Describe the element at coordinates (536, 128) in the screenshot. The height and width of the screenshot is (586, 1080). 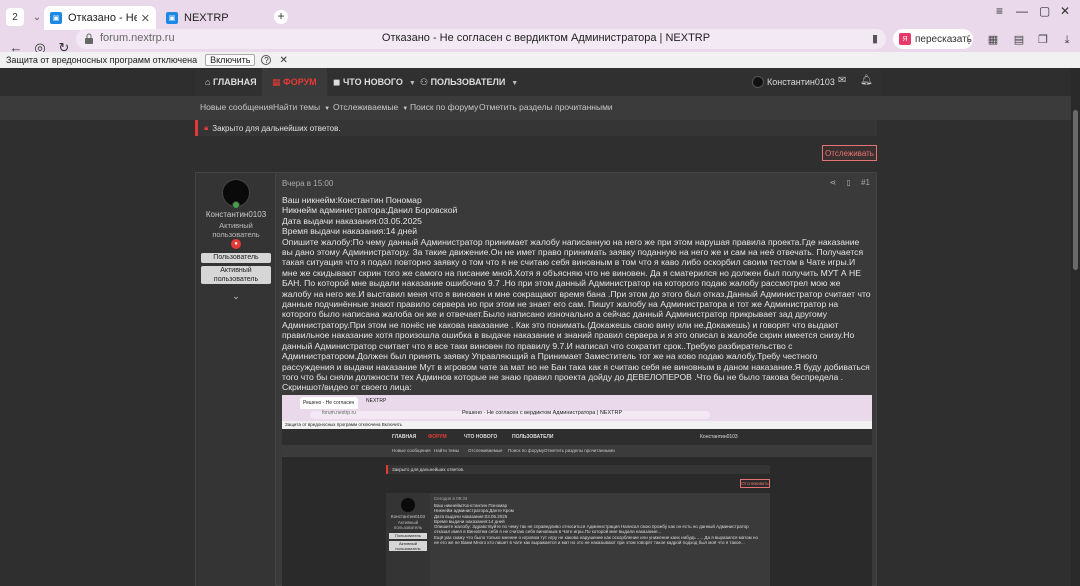
I see `locked-notice: 🔒︎ Закрыто для дальнейших ответов.` at that location.